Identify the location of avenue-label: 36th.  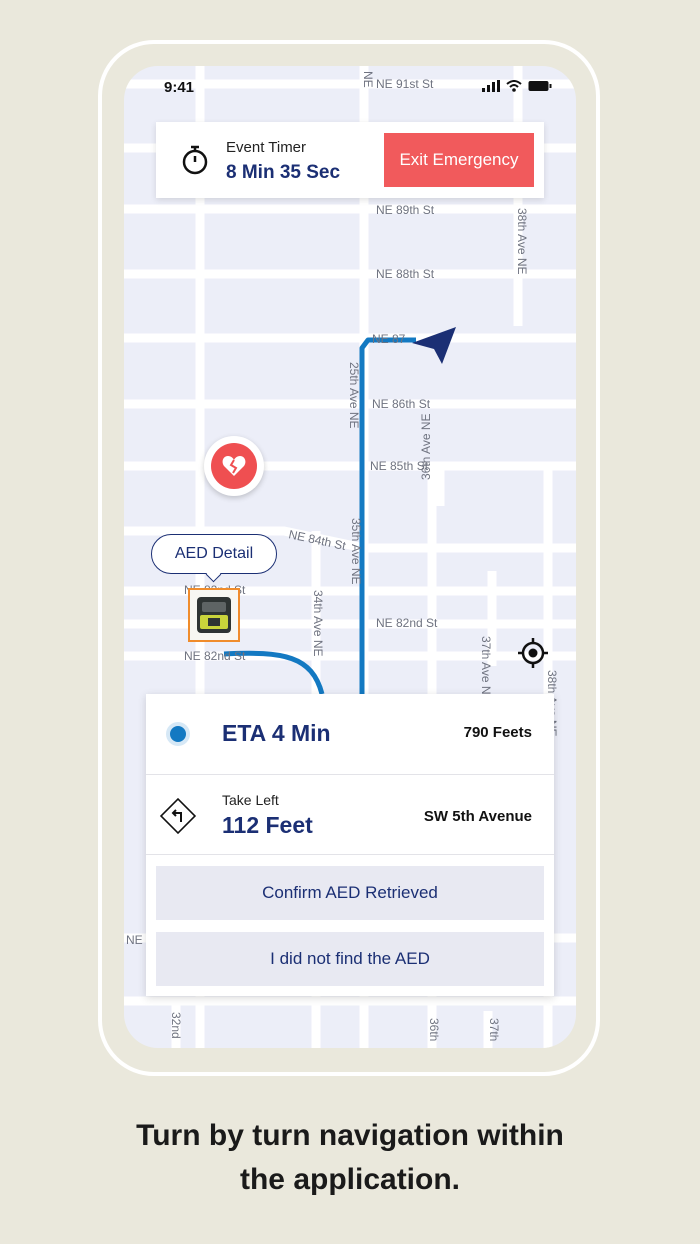
(434, 1029).